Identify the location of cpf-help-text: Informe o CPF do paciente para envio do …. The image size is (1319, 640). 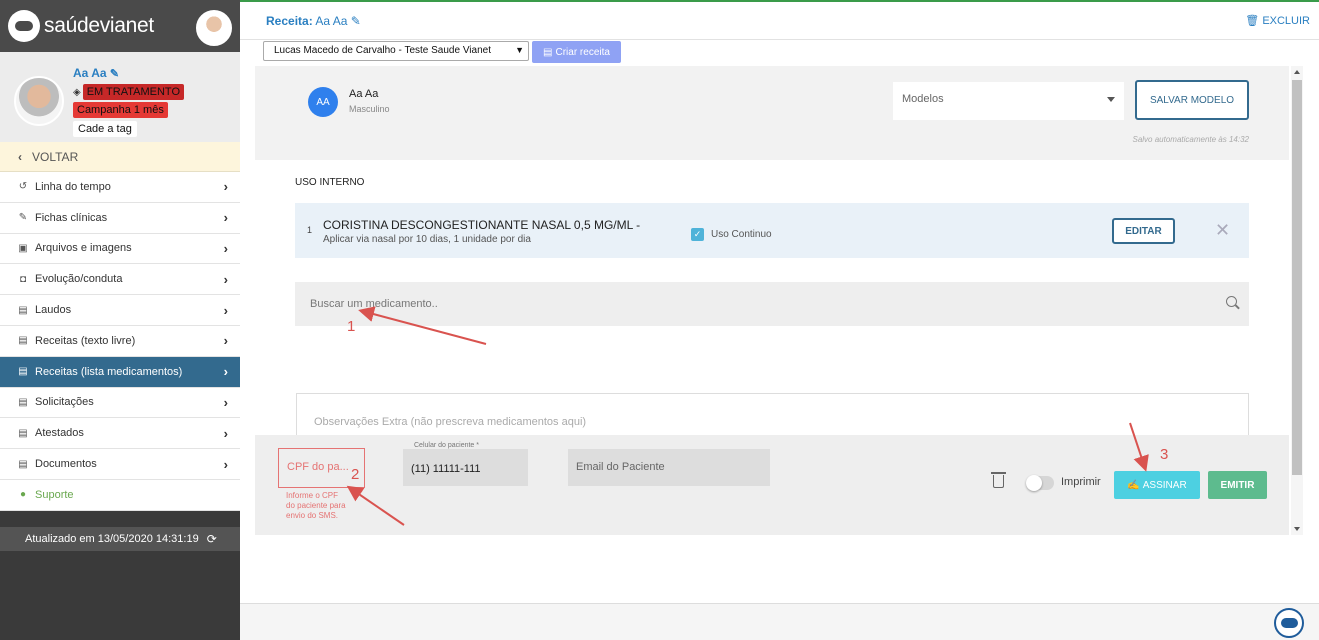
(316, 505).